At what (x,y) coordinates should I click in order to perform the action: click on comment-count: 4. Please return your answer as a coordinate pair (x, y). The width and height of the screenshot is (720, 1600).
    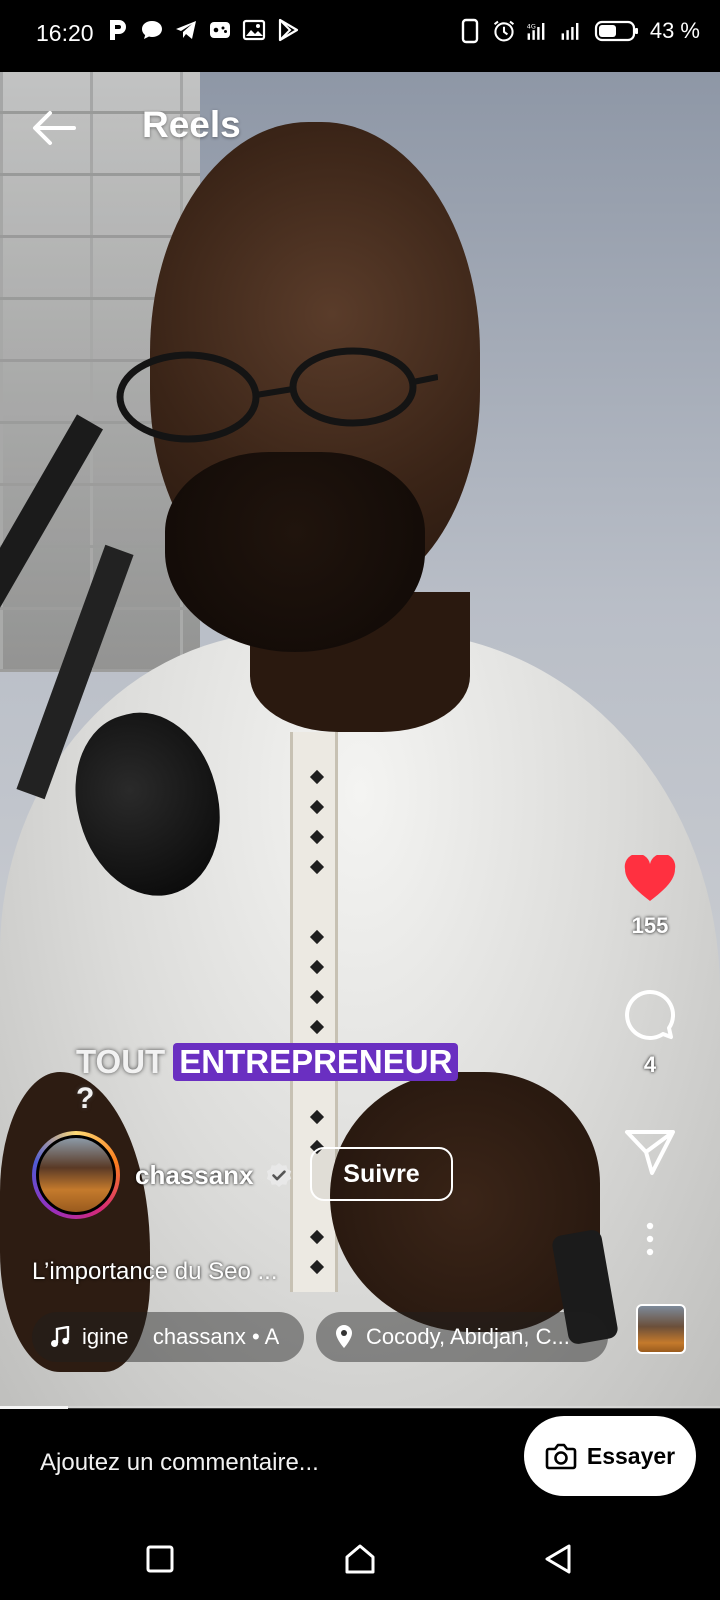
    Looking at the image, I should click on (650, 1064).